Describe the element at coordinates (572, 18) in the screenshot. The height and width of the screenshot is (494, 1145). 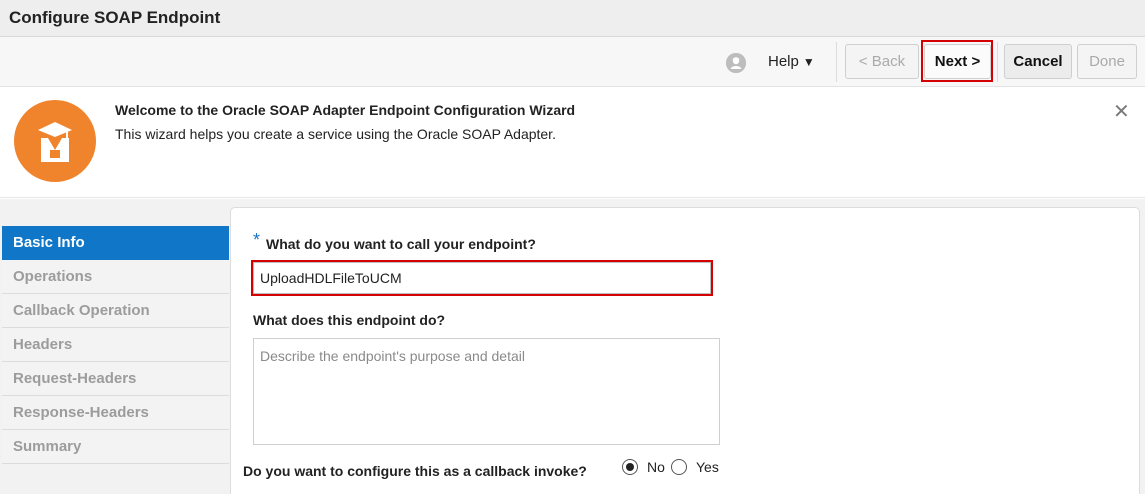
I see `title-bar: Configure SOAP Endpoint` at that location.